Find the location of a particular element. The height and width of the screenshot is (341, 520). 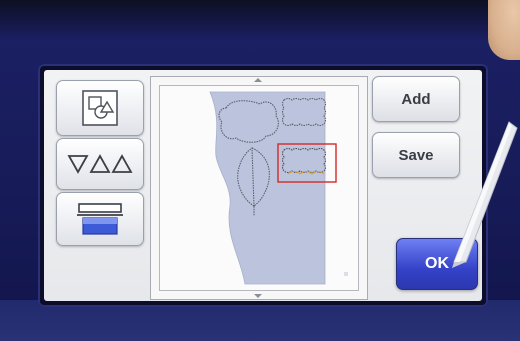

scanned-material is located at coordinates (267, 188).